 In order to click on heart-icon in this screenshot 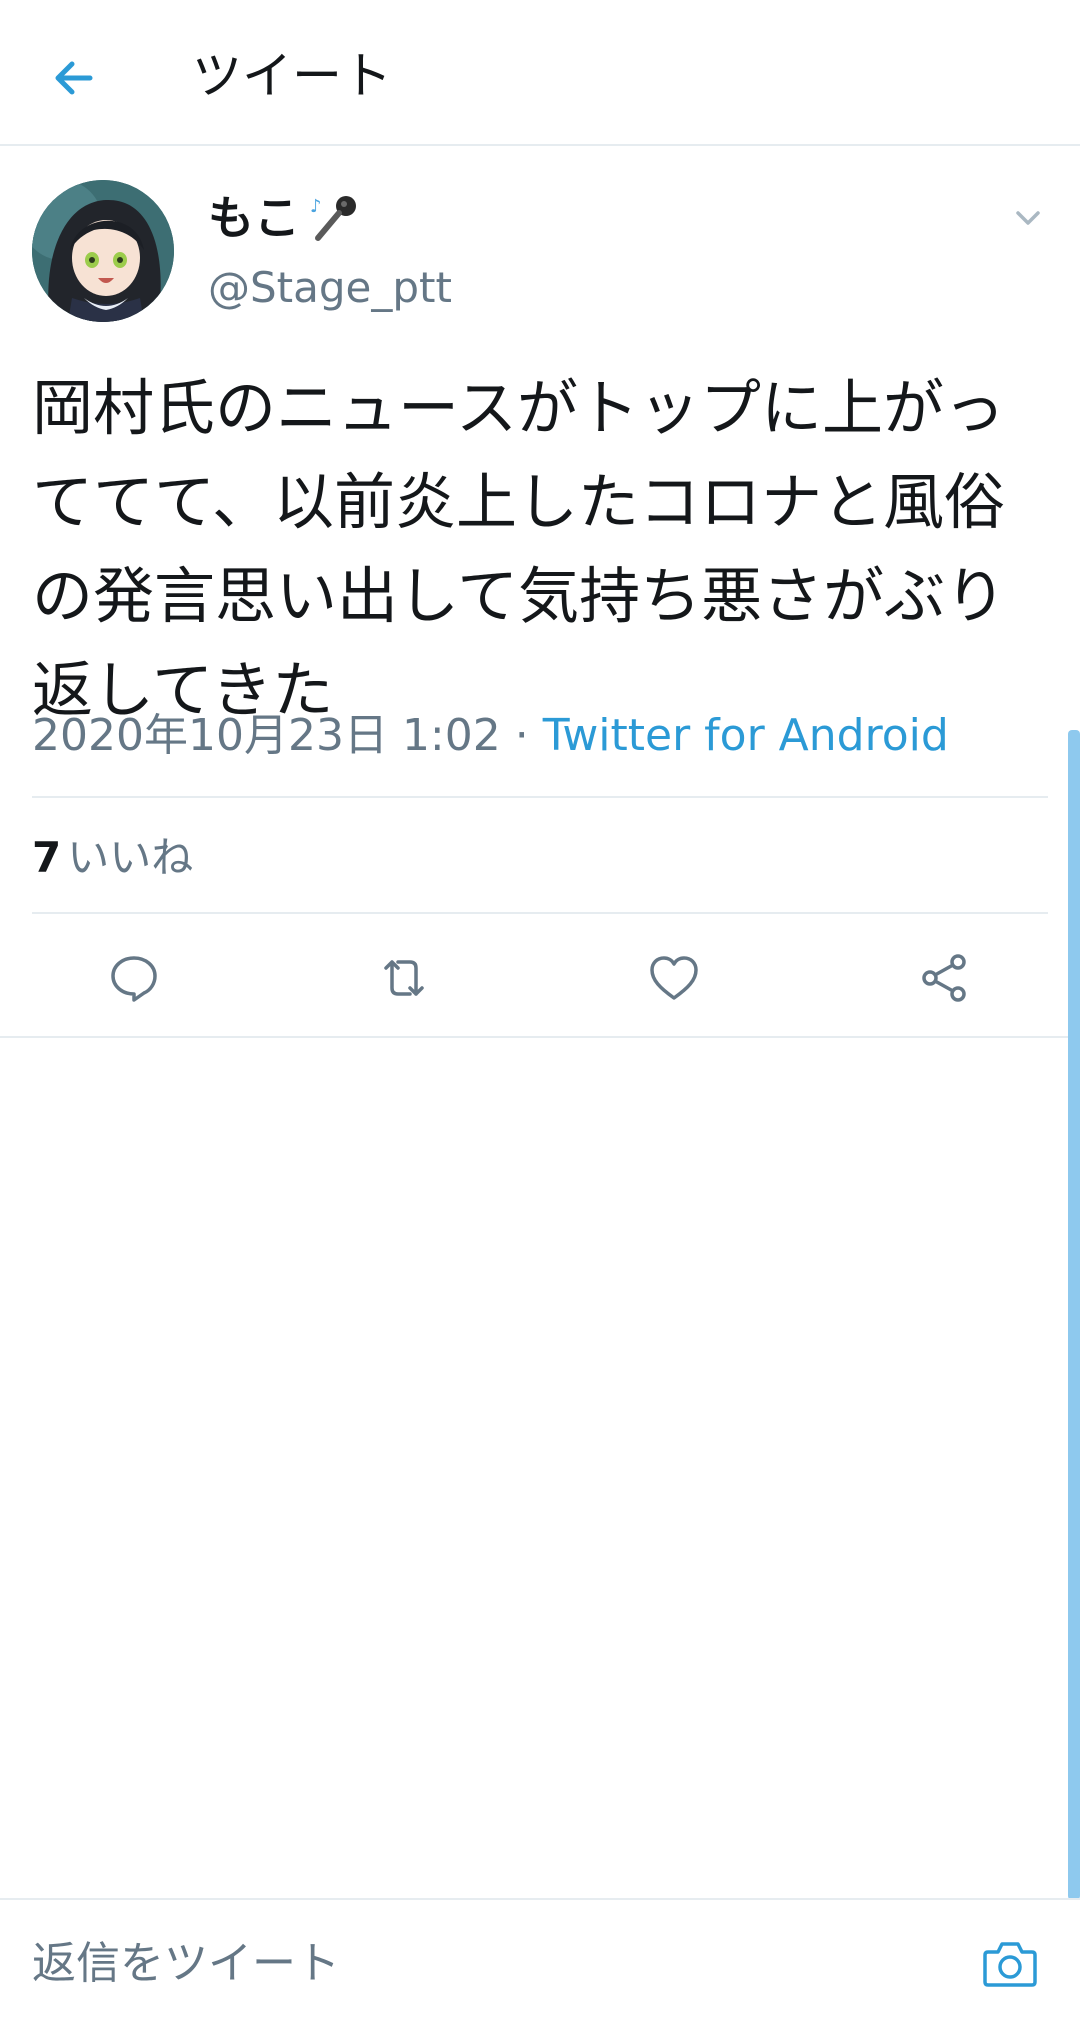, I will do `click(674, 978)`.